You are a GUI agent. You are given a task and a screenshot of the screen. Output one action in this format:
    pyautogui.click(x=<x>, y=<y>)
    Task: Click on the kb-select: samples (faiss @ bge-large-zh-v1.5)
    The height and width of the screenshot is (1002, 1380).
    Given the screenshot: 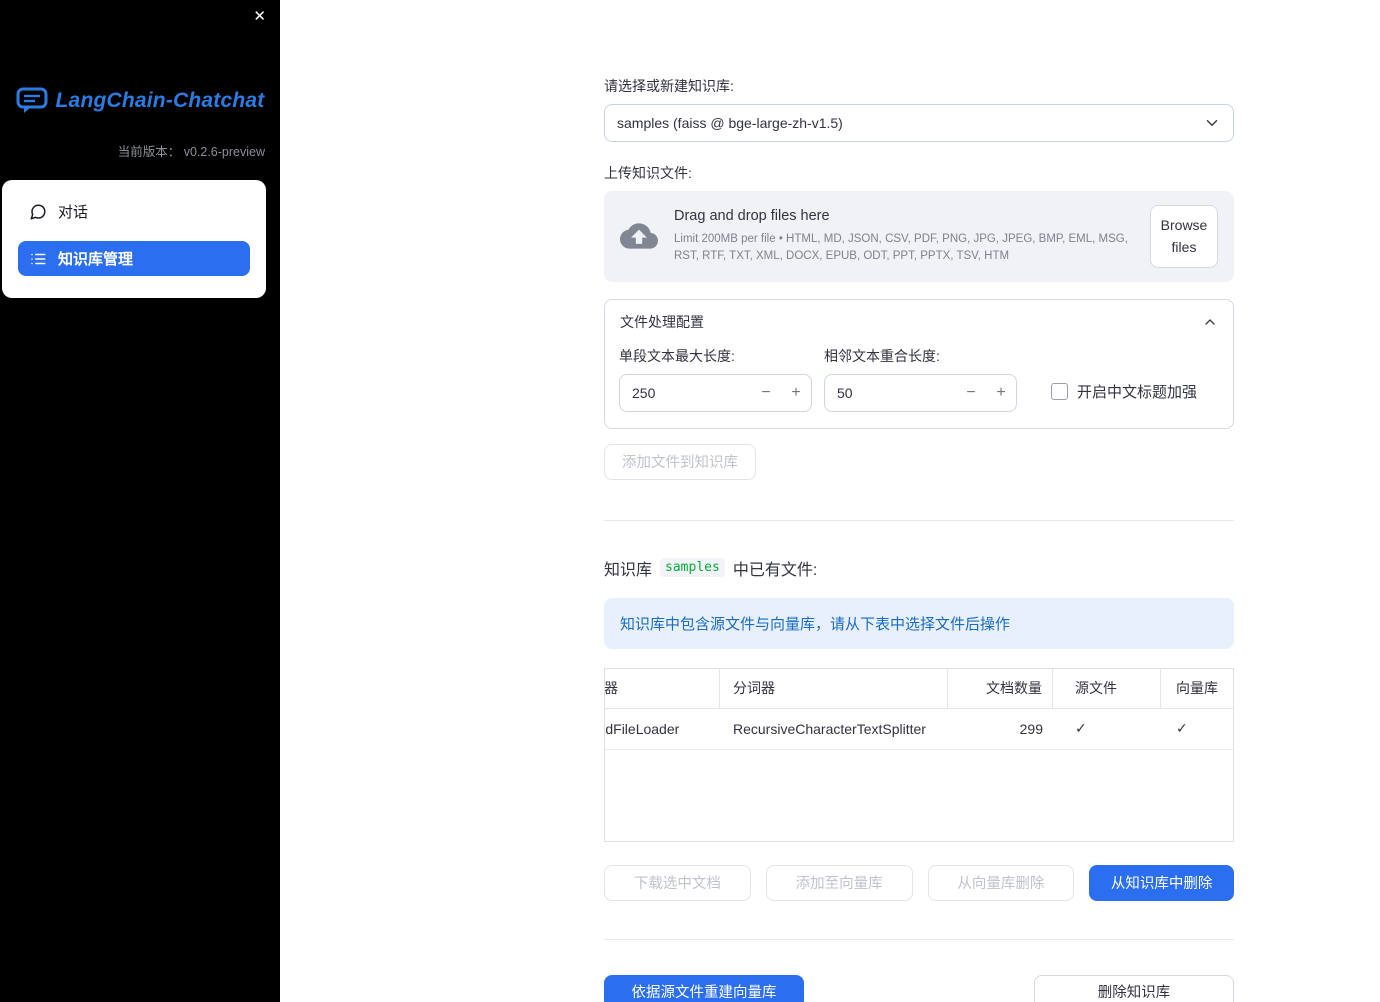 What is the action you would take?
    pyautogui.click(x=919, y=123)
    